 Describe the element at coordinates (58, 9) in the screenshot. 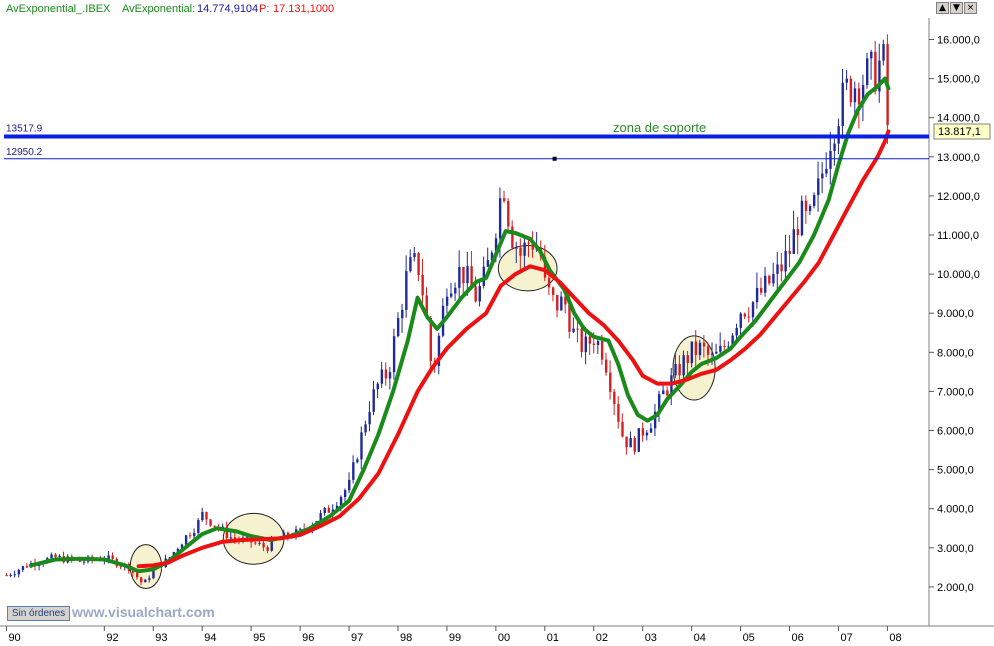

I see `header-ma1-label: AvExponential_.IBEX` at that location.